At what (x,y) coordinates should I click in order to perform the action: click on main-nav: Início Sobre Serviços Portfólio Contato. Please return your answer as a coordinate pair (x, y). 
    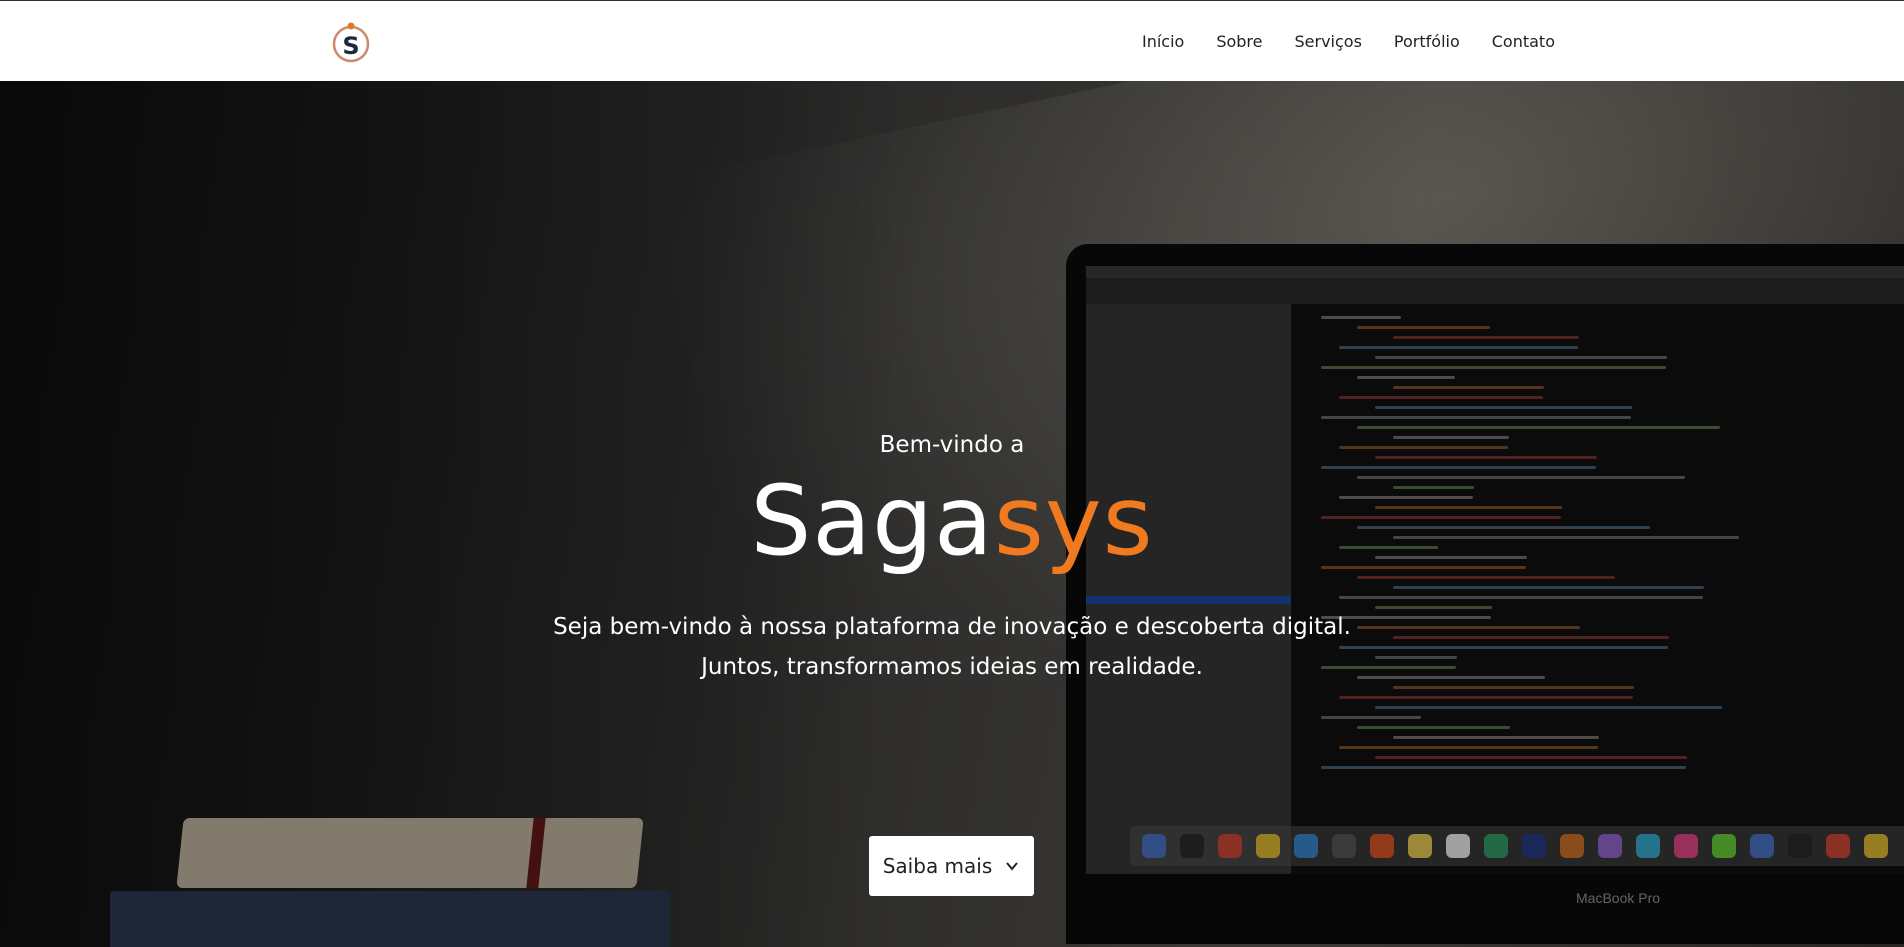
    Looking at the image, I should click on (1348, 42).